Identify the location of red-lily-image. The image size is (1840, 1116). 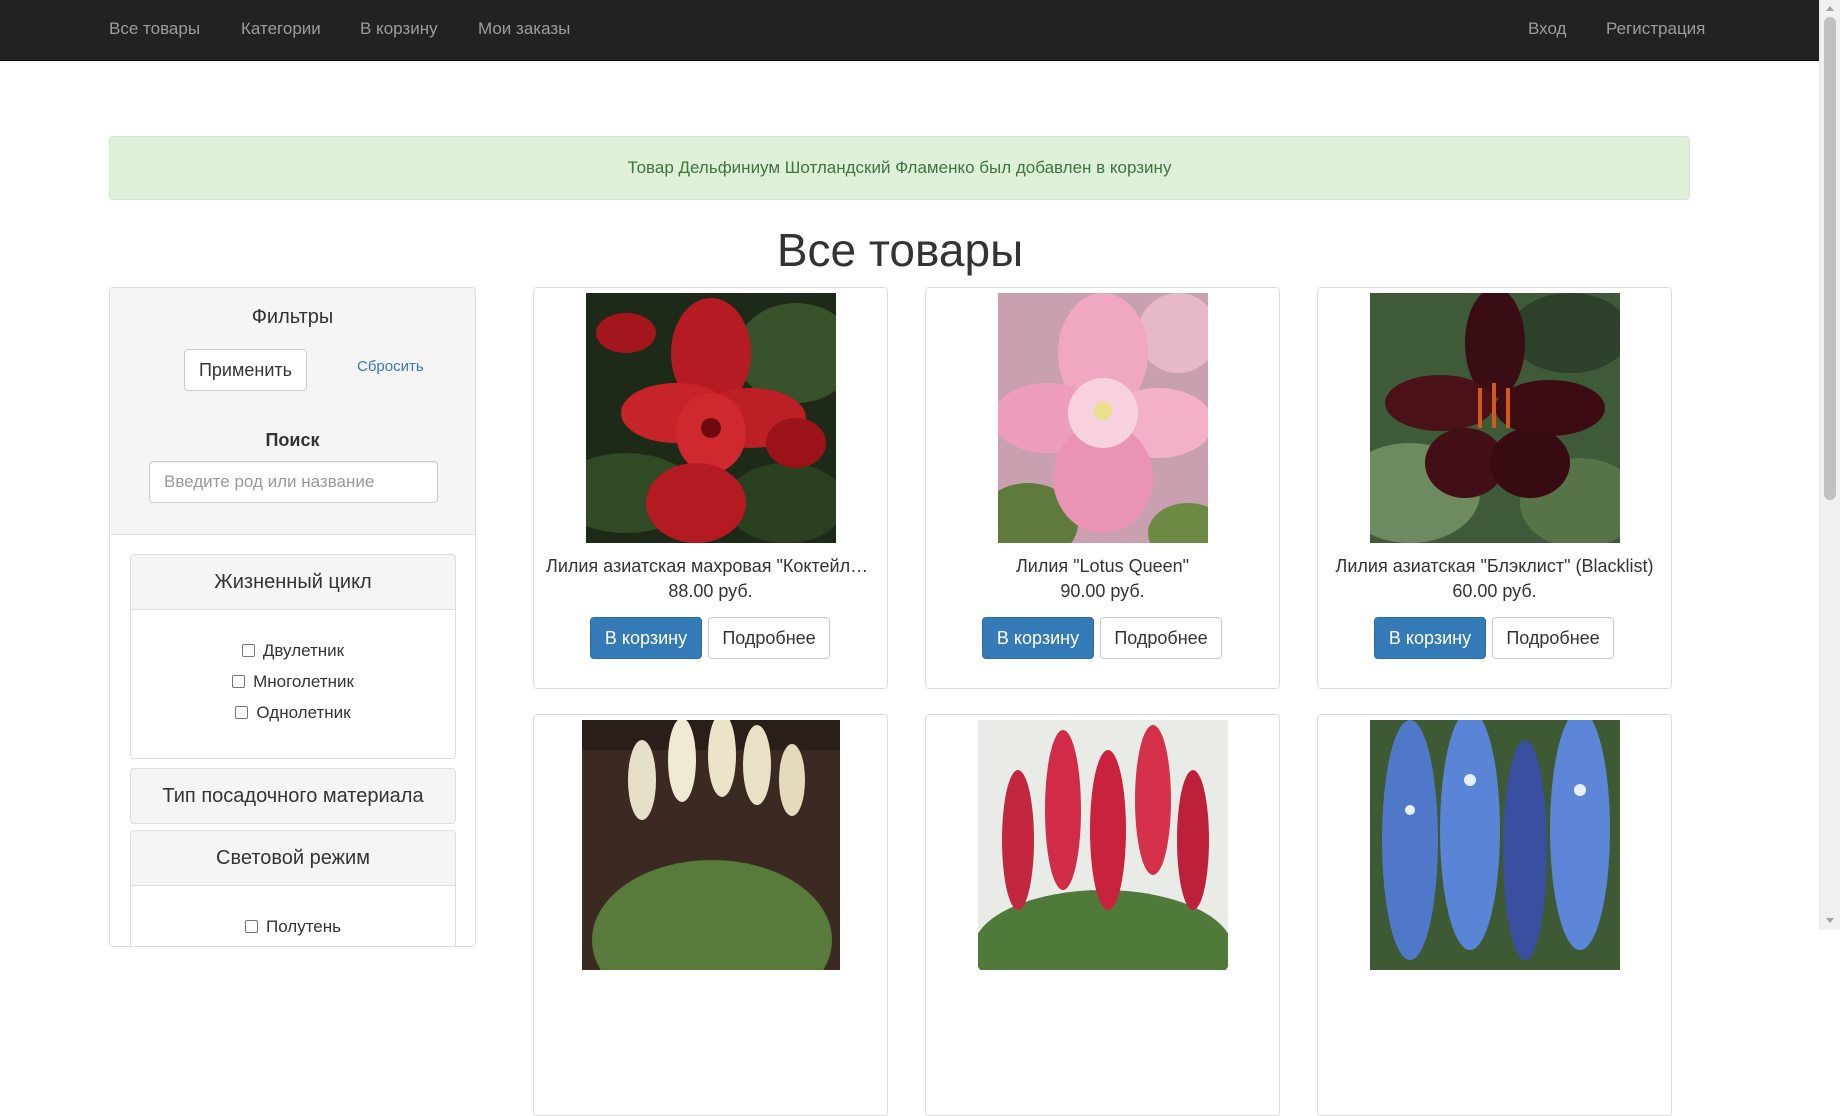
(710, 418).